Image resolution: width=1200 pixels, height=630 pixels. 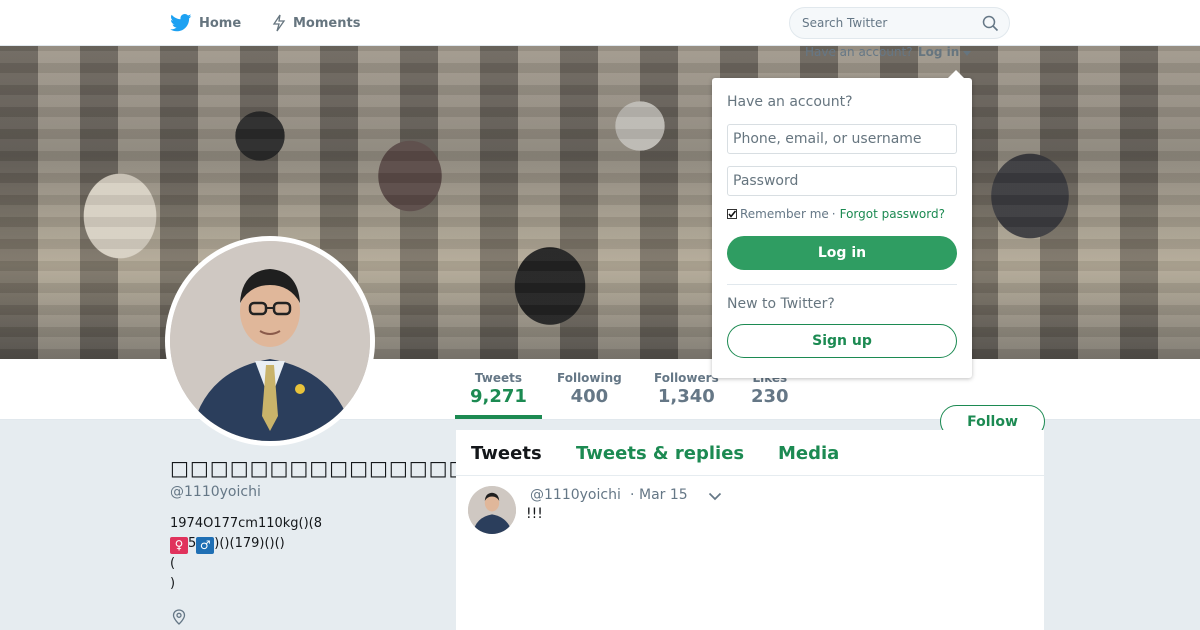 I want to click on login-dropdown-toggle: Log in, so click(x=938, y=52).